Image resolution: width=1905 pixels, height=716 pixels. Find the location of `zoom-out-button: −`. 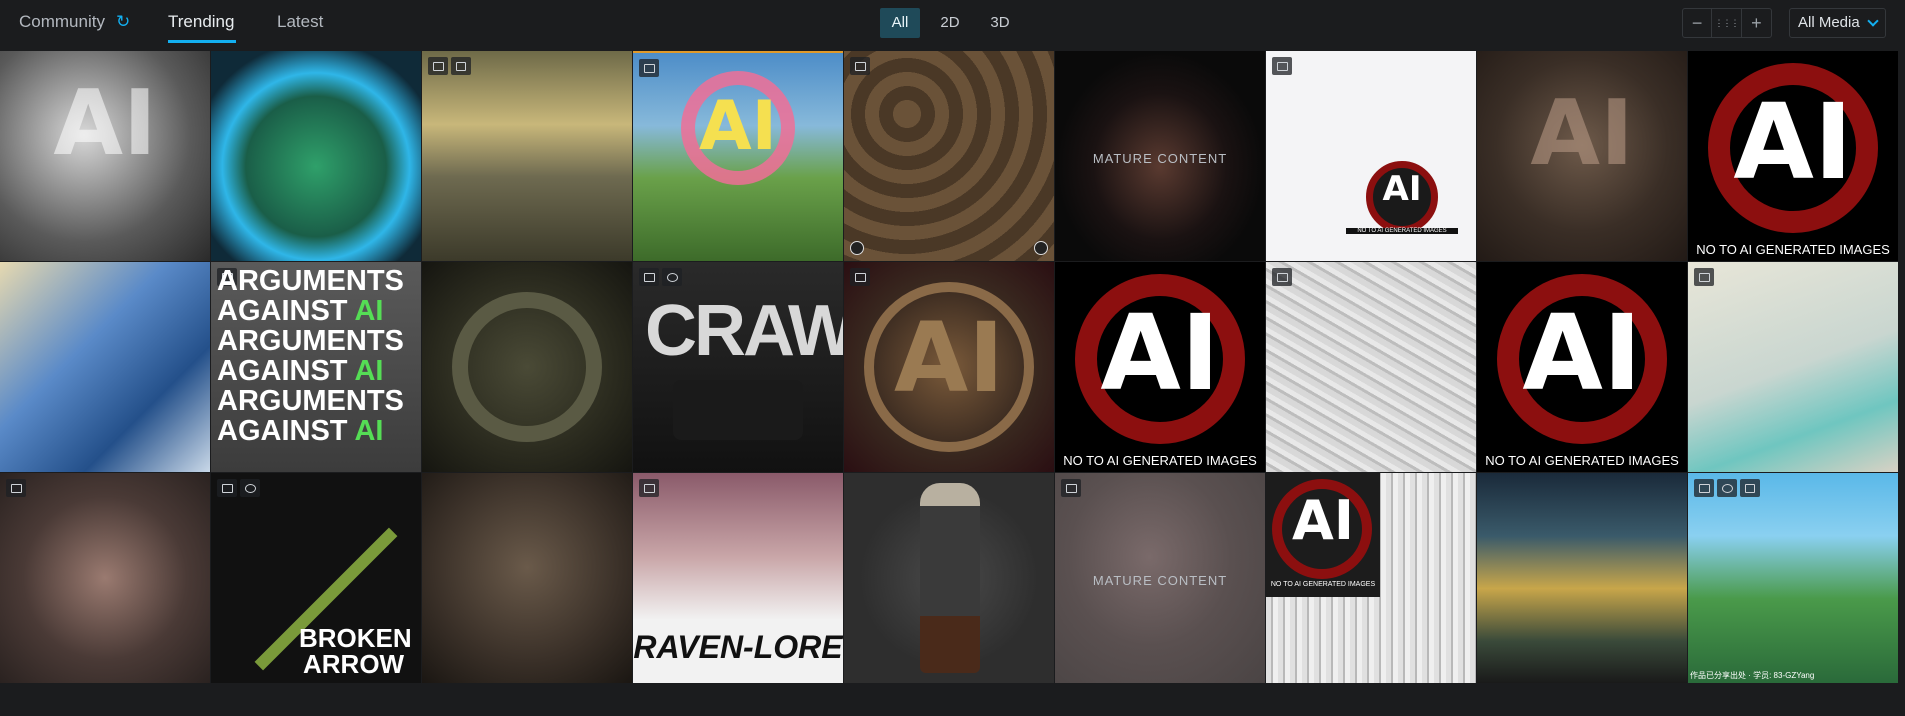

zoom-out-button: − is located at coordinates (1698, 23).